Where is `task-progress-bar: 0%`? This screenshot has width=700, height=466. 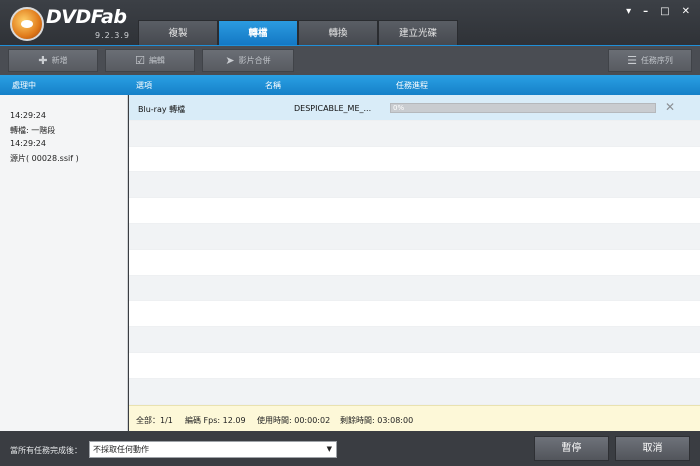
task-progress-bar: 0% is located at coordinates (523, 108).